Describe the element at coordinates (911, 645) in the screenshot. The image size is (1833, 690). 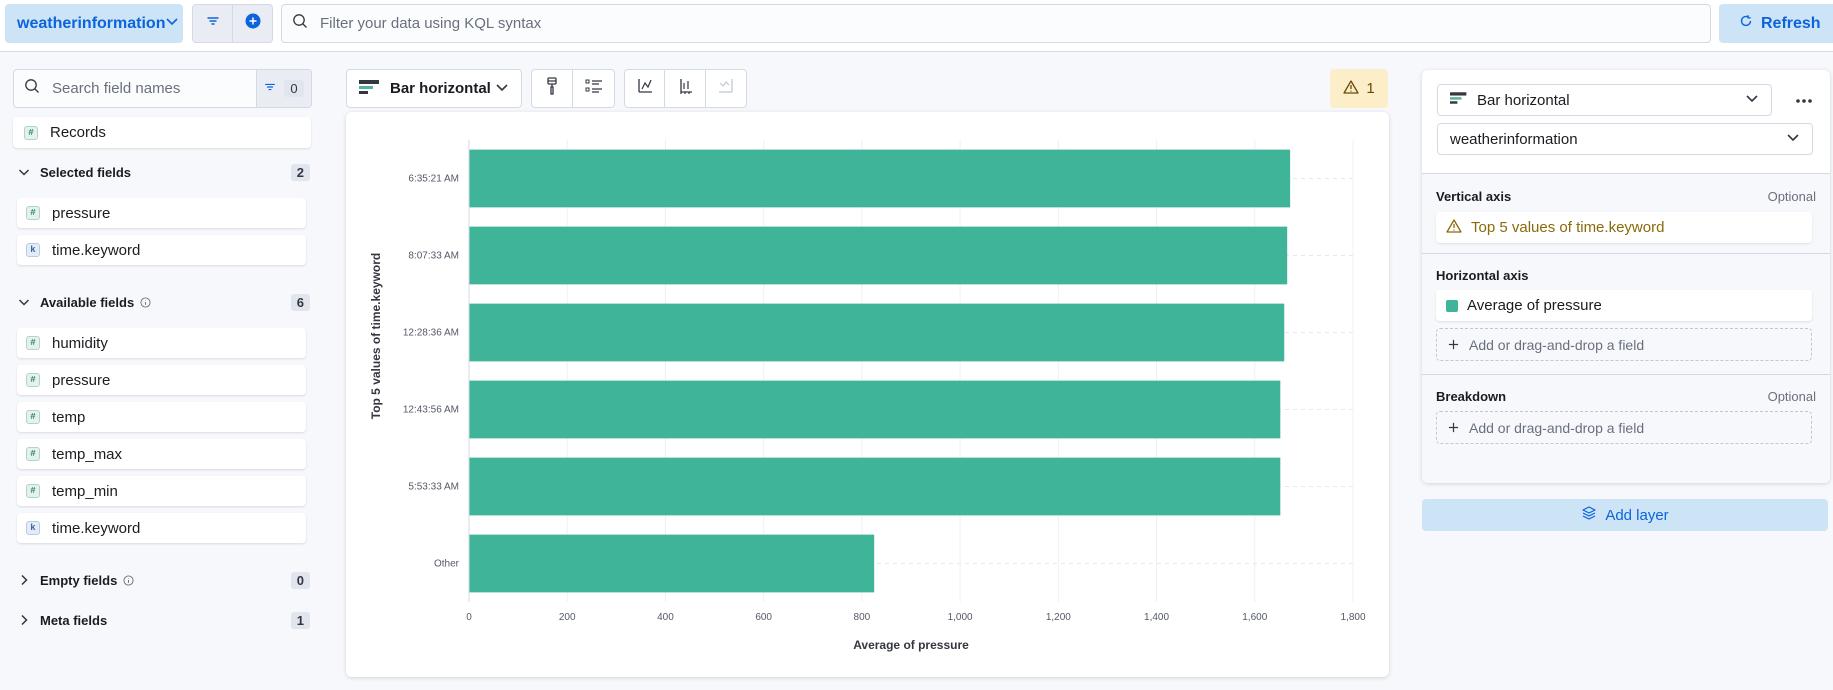
I see `x-axis-title: Average of pressure` at that location.